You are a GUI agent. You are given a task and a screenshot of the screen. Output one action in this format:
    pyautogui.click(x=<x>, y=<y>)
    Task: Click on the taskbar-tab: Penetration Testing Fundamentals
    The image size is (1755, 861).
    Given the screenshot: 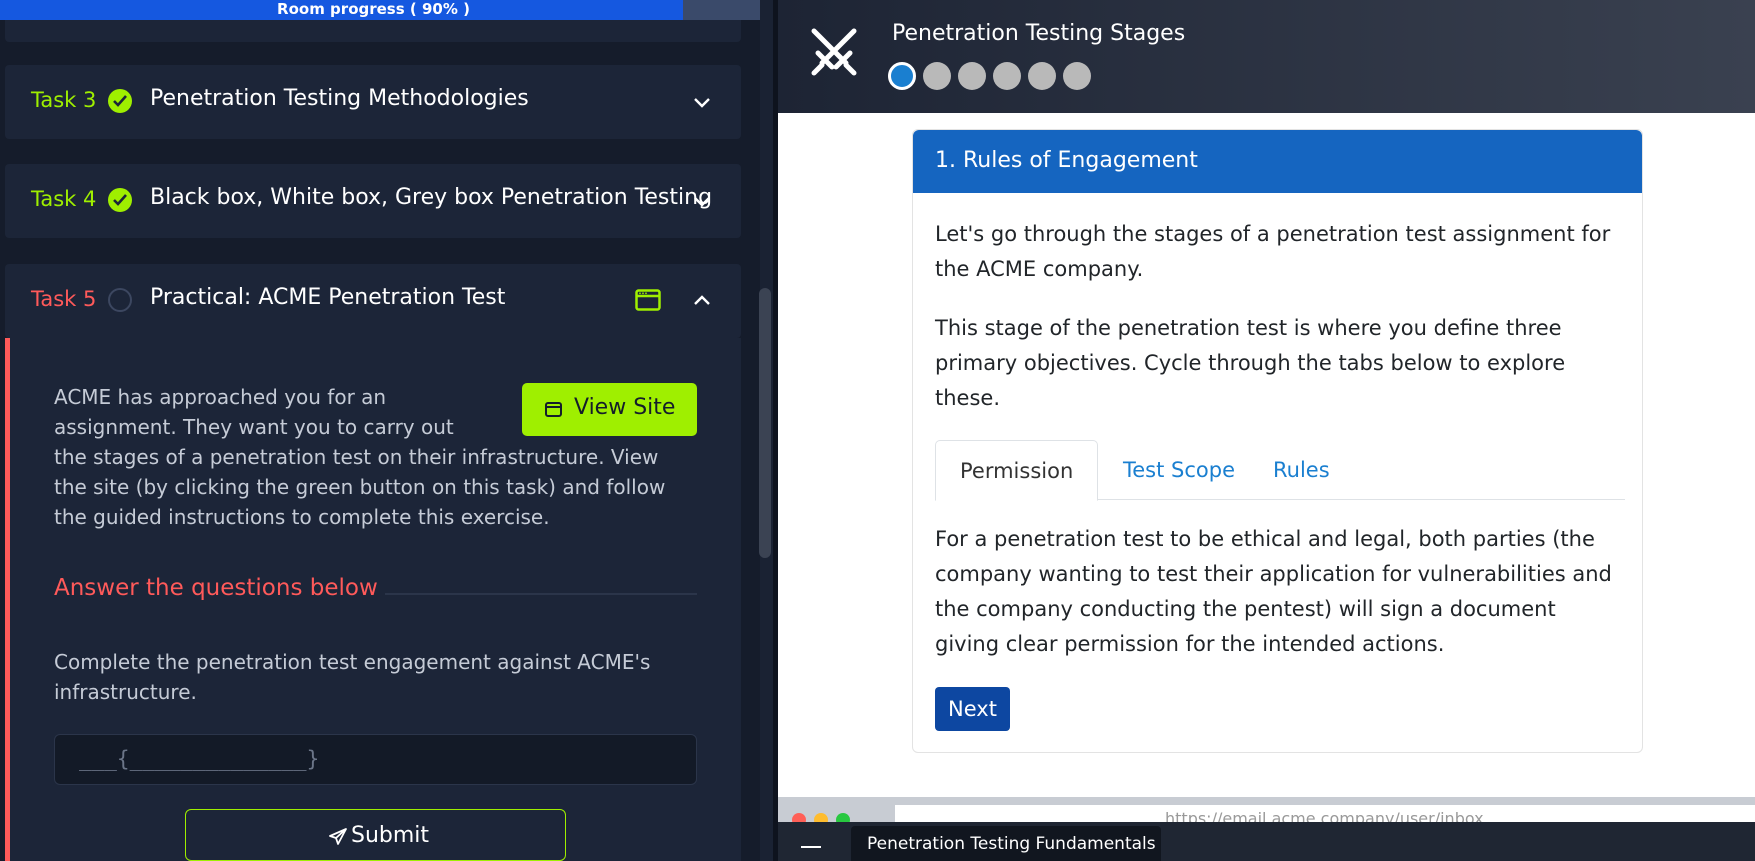 What is the action you would take?
    pyautogui.click(x=1006, y=843)
    